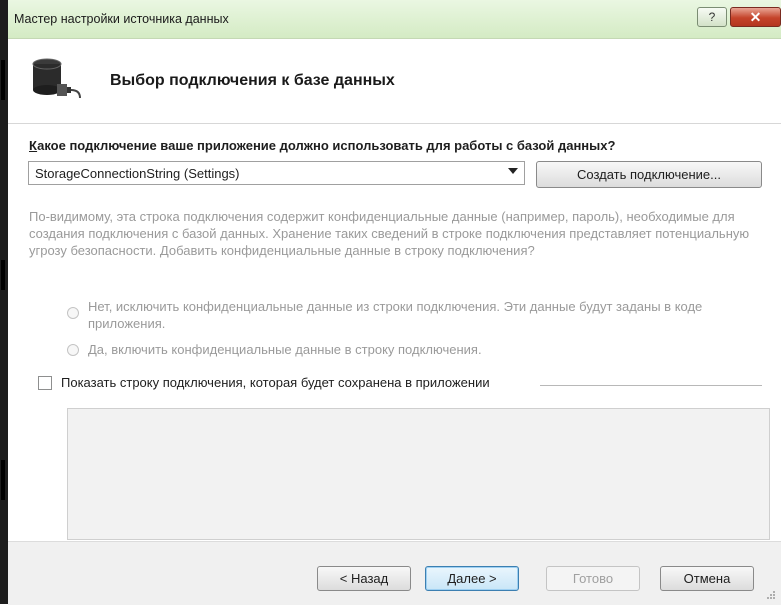 The width and height of the screenshot is (781, 605). Describe the element at coordinates (121, 19) in the screenshot. I see `window-title: Мастер настройки источника данных` at that location.